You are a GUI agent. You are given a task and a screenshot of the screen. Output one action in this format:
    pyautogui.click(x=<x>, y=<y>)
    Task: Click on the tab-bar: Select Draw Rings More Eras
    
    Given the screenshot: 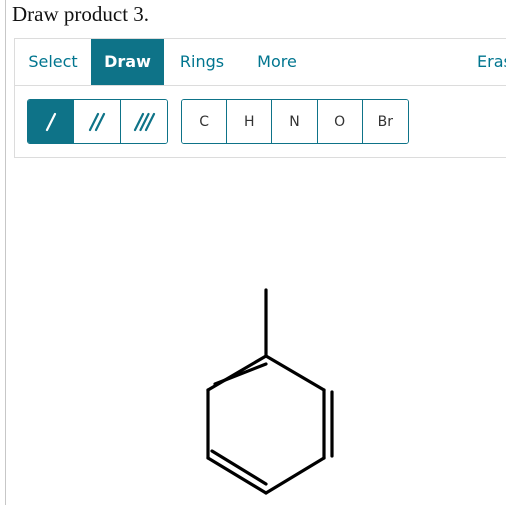 What is the action you would take?
    pyautogui.click(x=260, y=62)
    